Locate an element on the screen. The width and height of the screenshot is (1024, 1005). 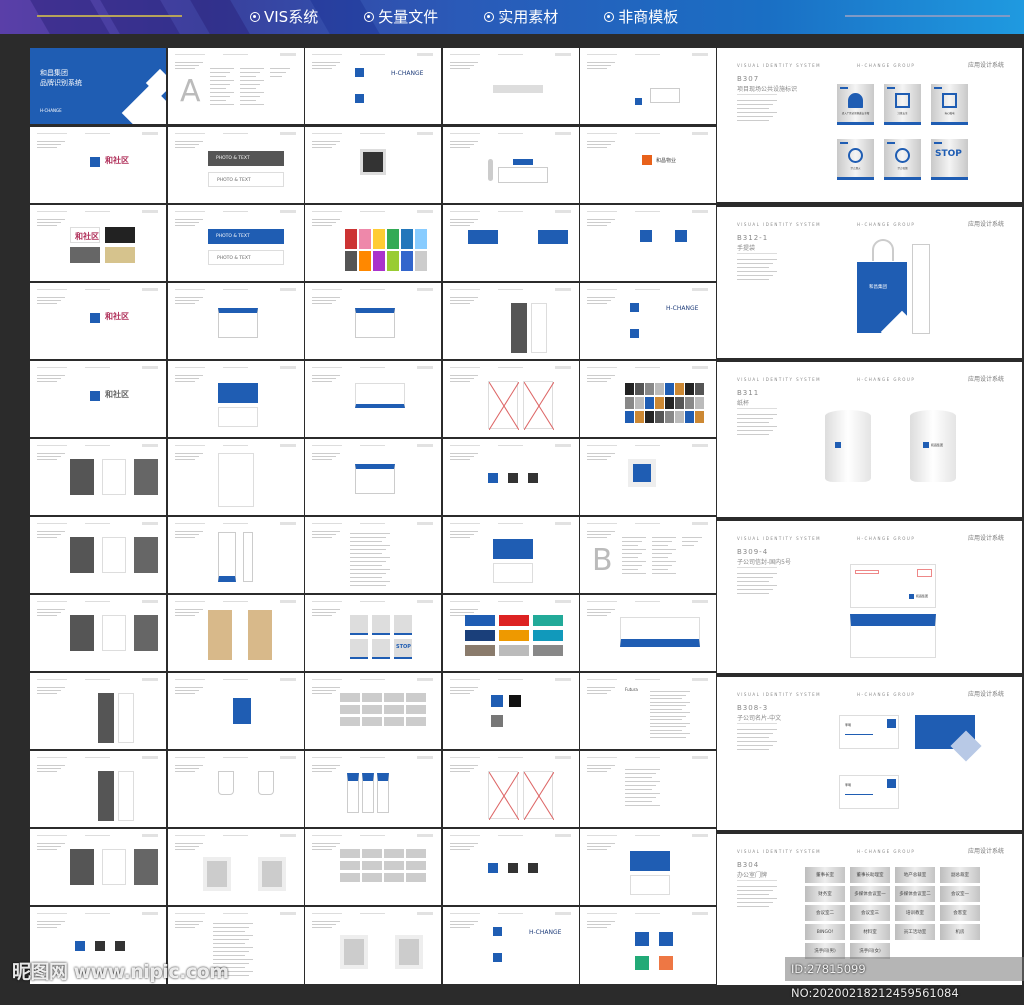
thumbnail-flags is located at coordinates (511, 243).